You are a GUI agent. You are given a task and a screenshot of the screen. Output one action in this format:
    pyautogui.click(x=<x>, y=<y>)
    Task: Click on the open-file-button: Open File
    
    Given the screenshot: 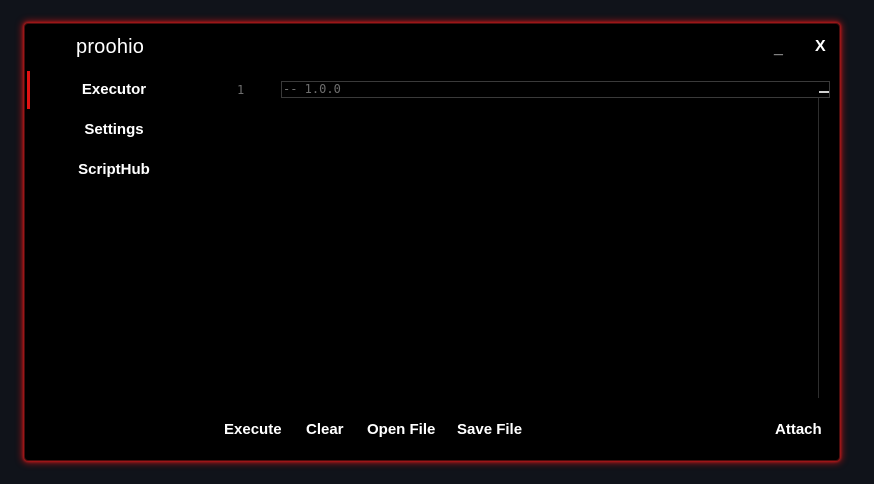 What is the action you would take?
    pyautogui.click(x=401, y=429)
    